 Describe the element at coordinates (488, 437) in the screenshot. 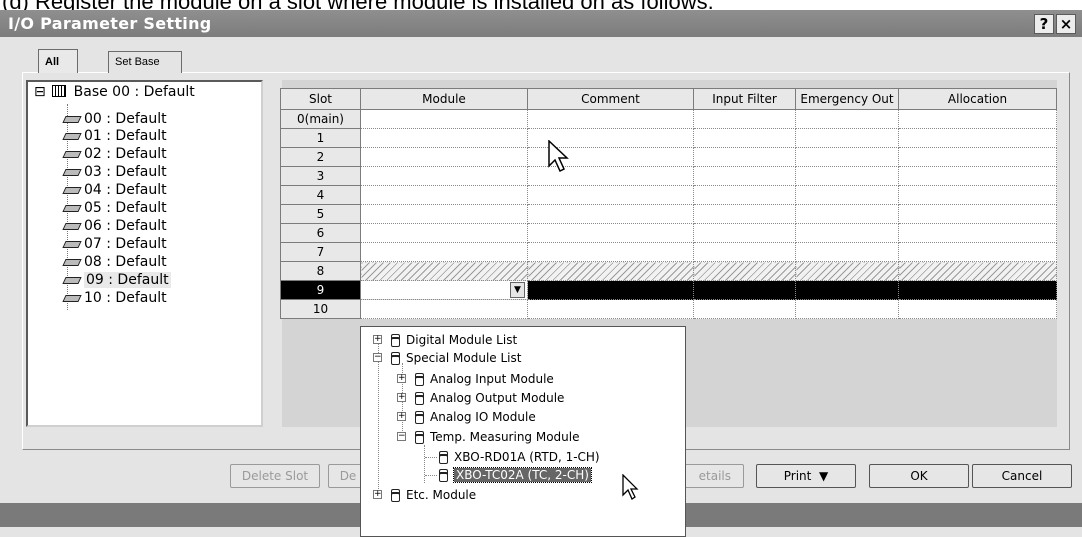

I see `list-item-temp-measuring-module: − Temp. Measuring Module` at that location.